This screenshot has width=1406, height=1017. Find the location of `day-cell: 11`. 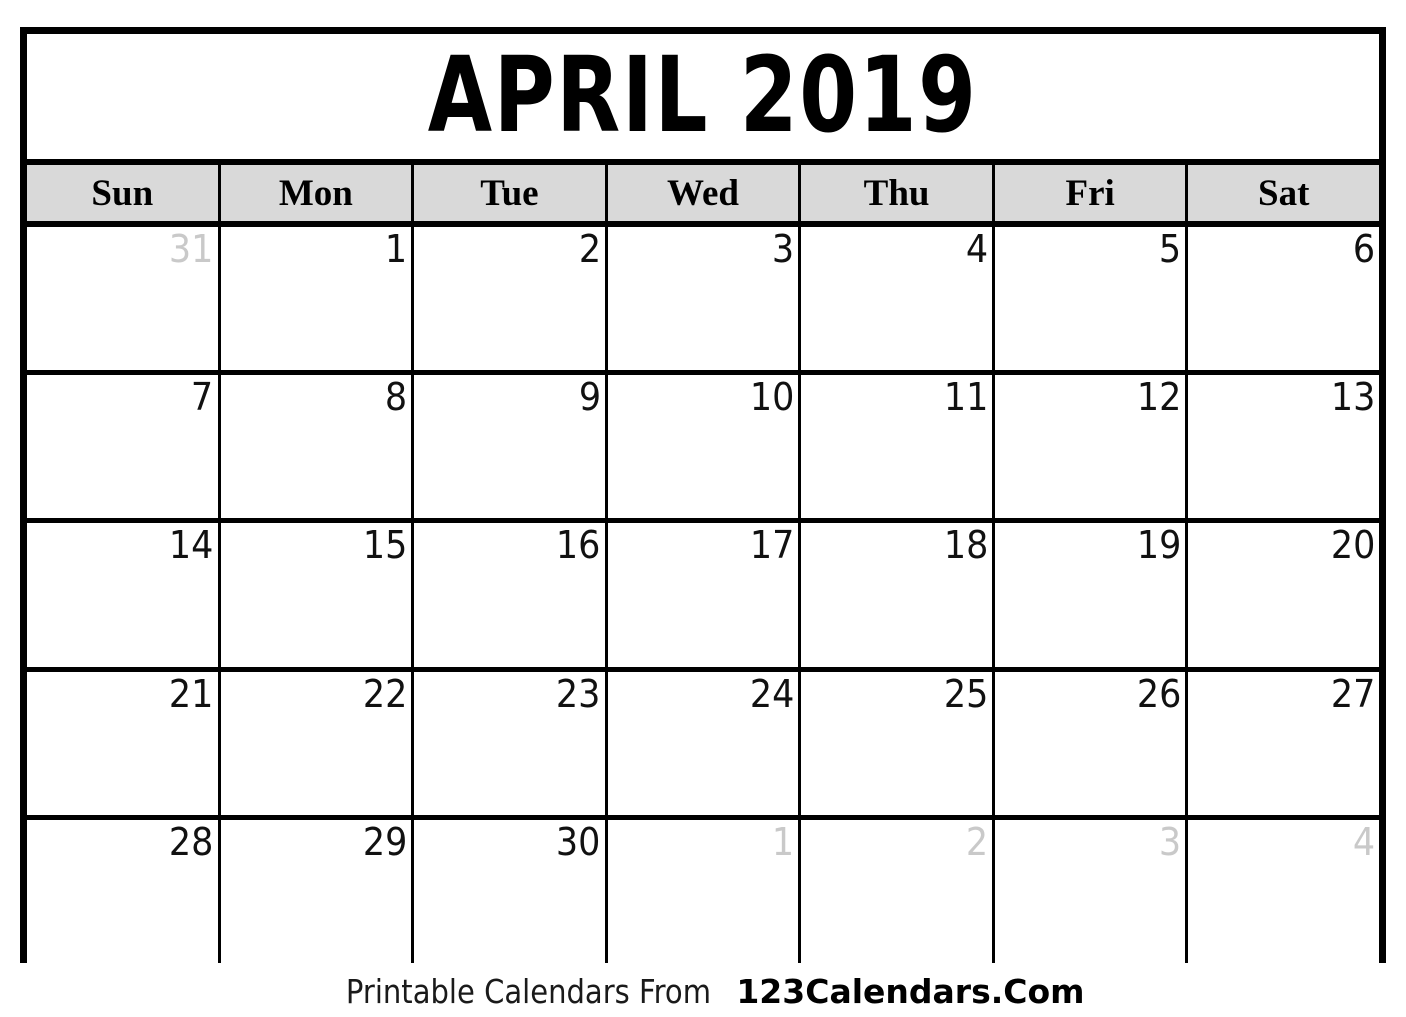

day-cell: 11 is located at coordinates (898, 447).